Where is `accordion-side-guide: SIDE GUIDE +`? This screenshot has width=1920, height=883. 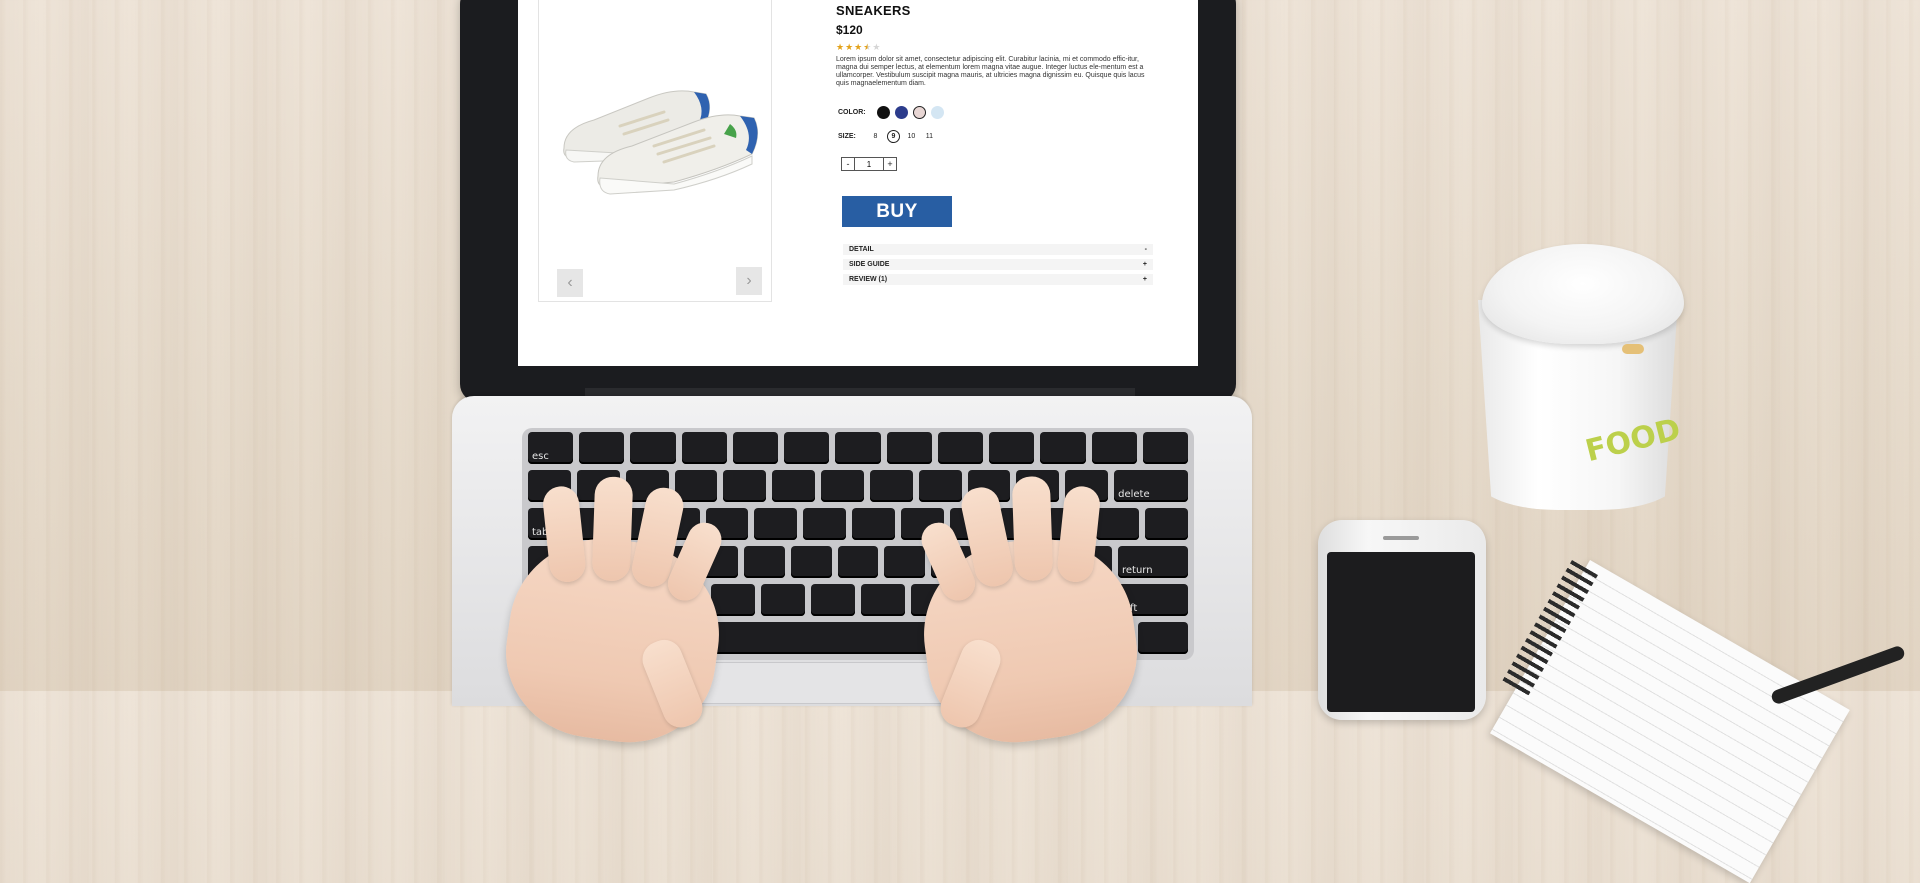
accordion-side-guide: SIDE GUIDE + is located at coordinates (998, 265).